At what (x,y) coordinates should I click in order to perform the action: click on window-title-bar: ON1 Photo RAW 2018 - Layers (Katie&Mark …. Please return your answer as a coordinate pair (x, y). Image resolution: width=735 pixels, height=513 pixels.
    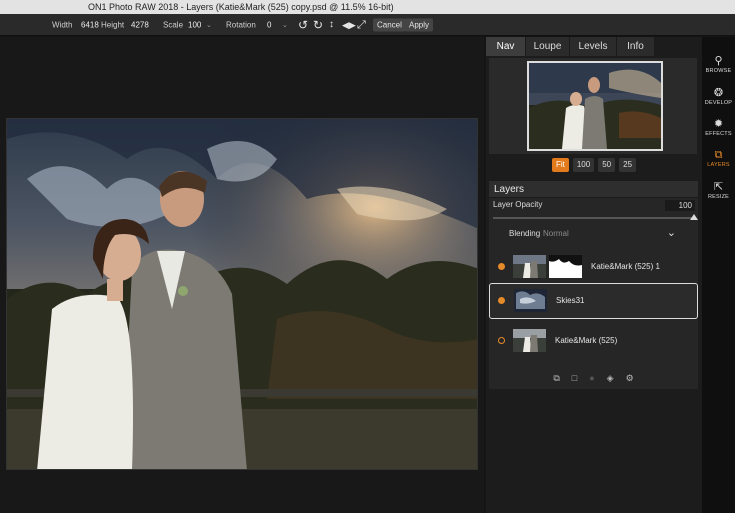
    Looking at the image, I should click on (367, 7).